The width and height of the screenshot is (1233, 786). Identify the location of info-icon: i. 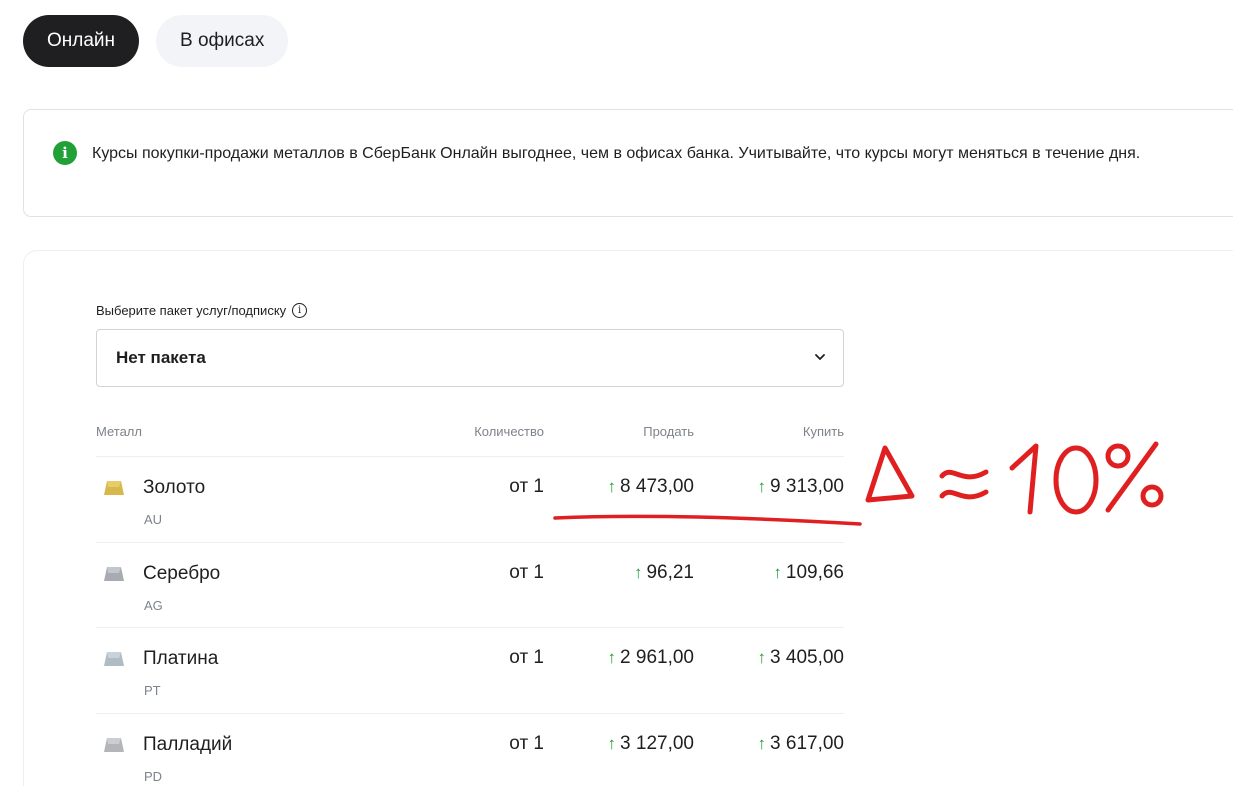
(65, 153).